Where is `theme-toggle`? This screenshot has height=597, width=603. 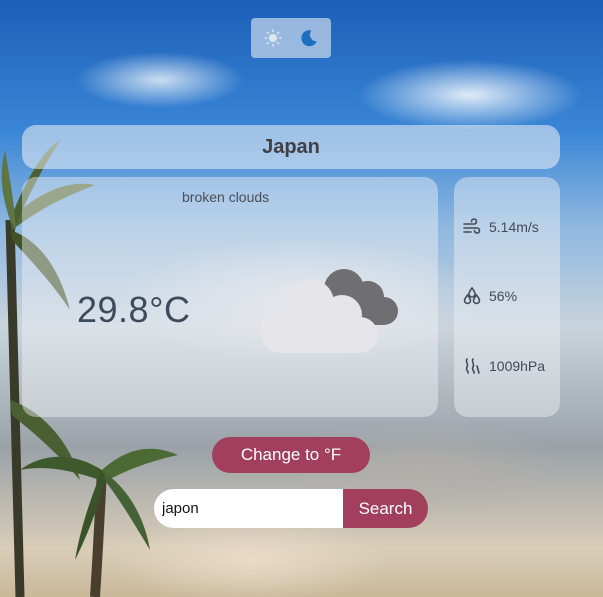 theme-toggle is located at coordinates (291, 38).